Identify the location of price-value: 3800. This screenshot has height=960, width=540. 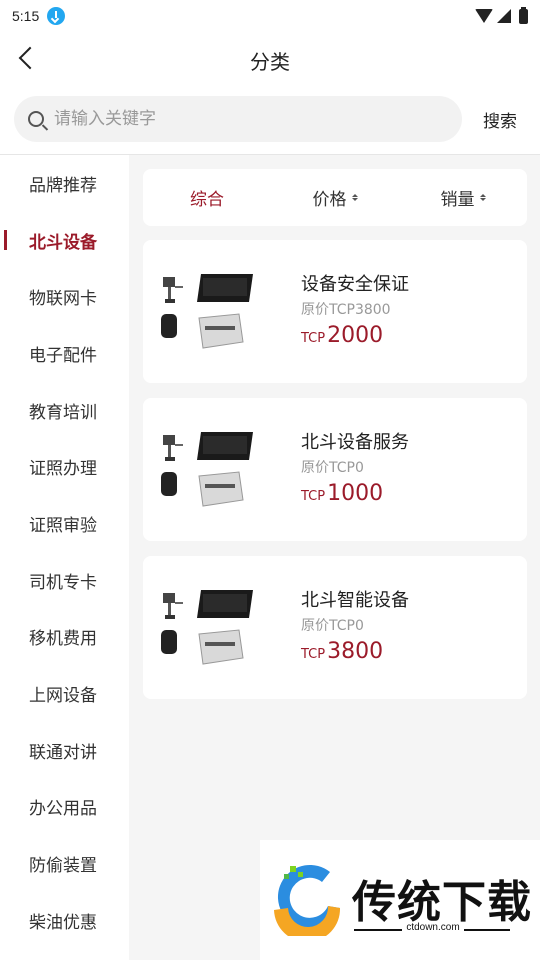
(355, 651).